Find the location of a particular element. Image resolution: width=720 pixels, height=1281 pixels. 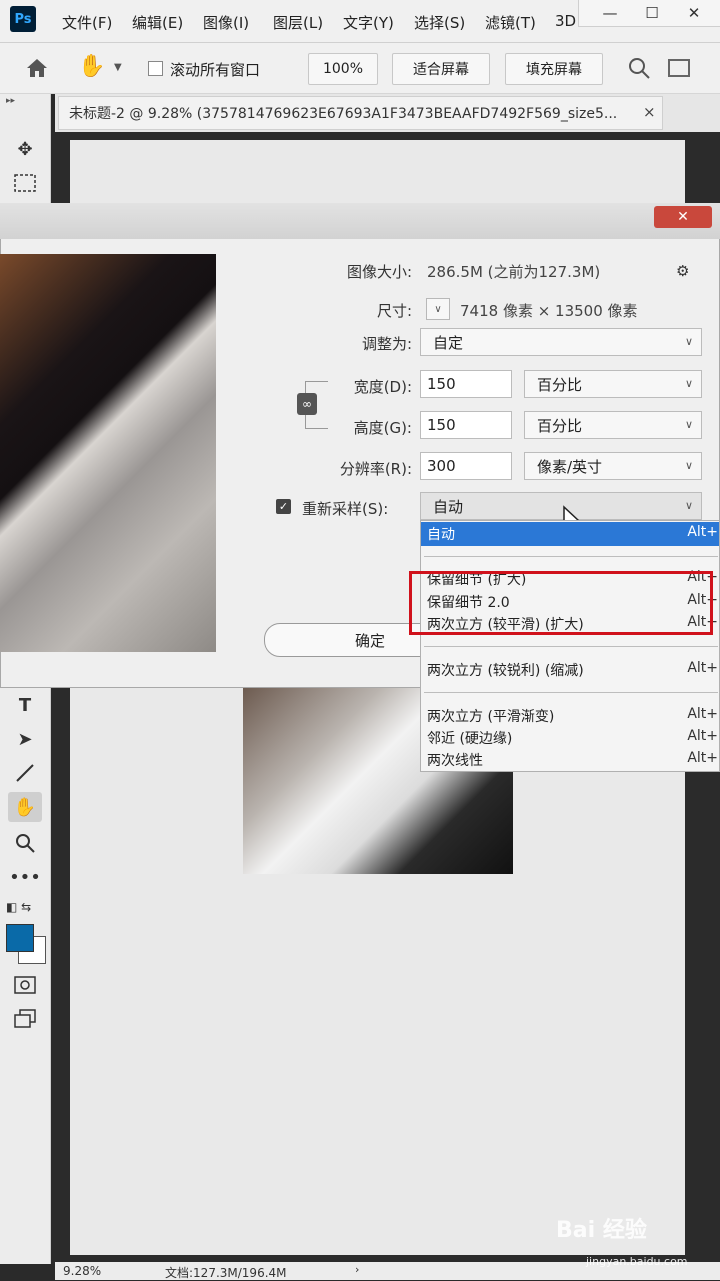

screen-mode-icon is located at coordinates (25, 1019).